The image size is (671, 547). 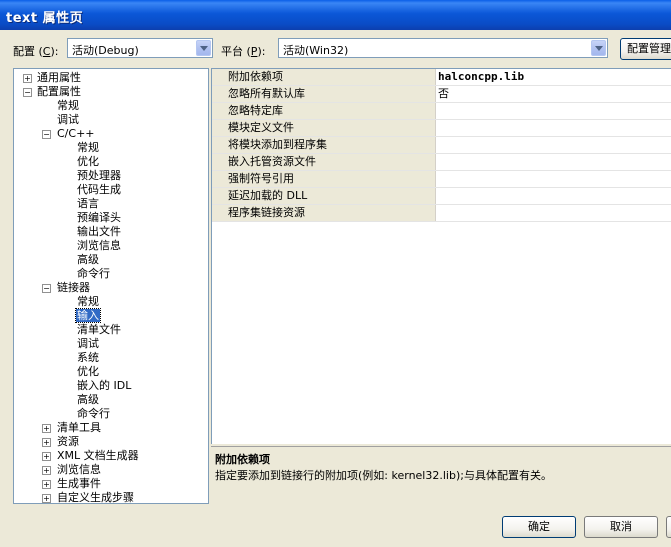 What do you see at coordinates (76, 134) in the screenshot?
I see `tree-item-cpp: C/C++` at bounding box center [76, 134].